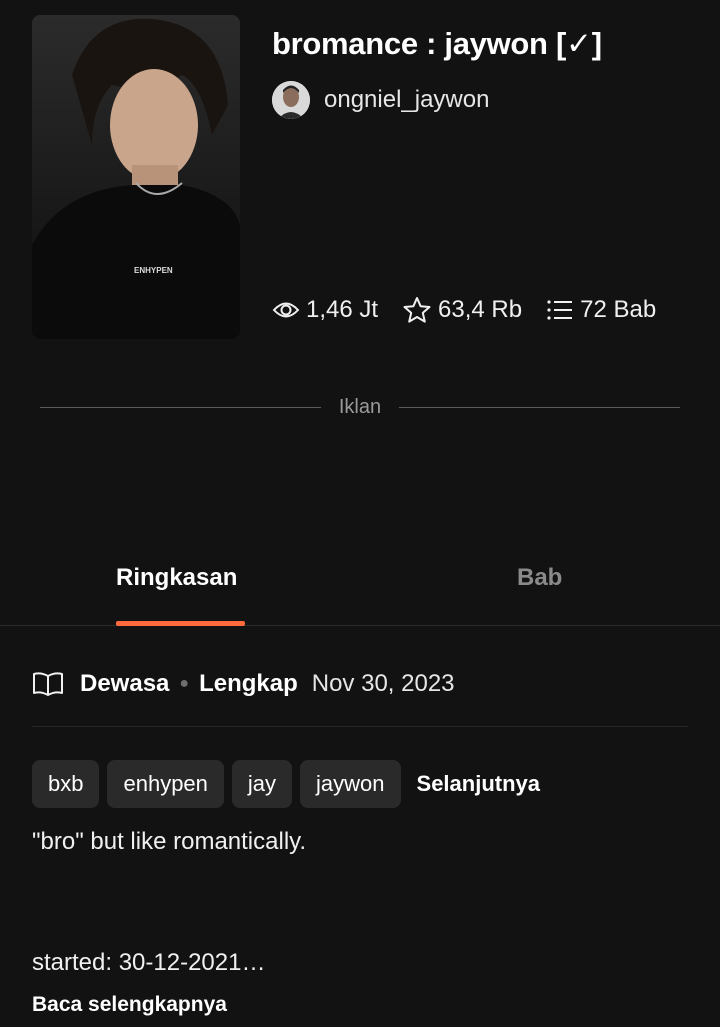 The image size is (720, 1027). Describe the element at coordinates (129, 1005) in the screenshot. I see `read-more-link: Baca selengkapnya` at that location.